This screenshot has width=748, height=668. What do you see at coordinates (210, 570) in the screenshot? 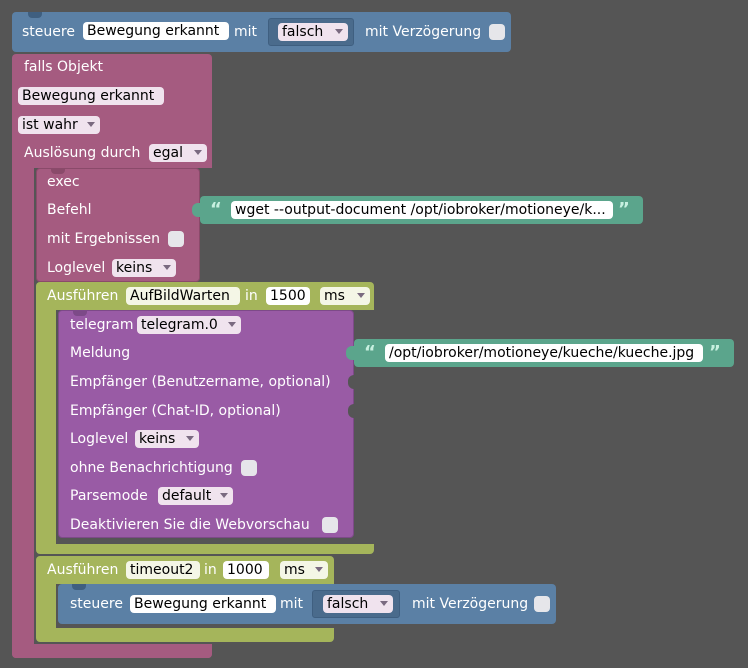
I see `in-label-2: in` at bounding box center [210, 570].